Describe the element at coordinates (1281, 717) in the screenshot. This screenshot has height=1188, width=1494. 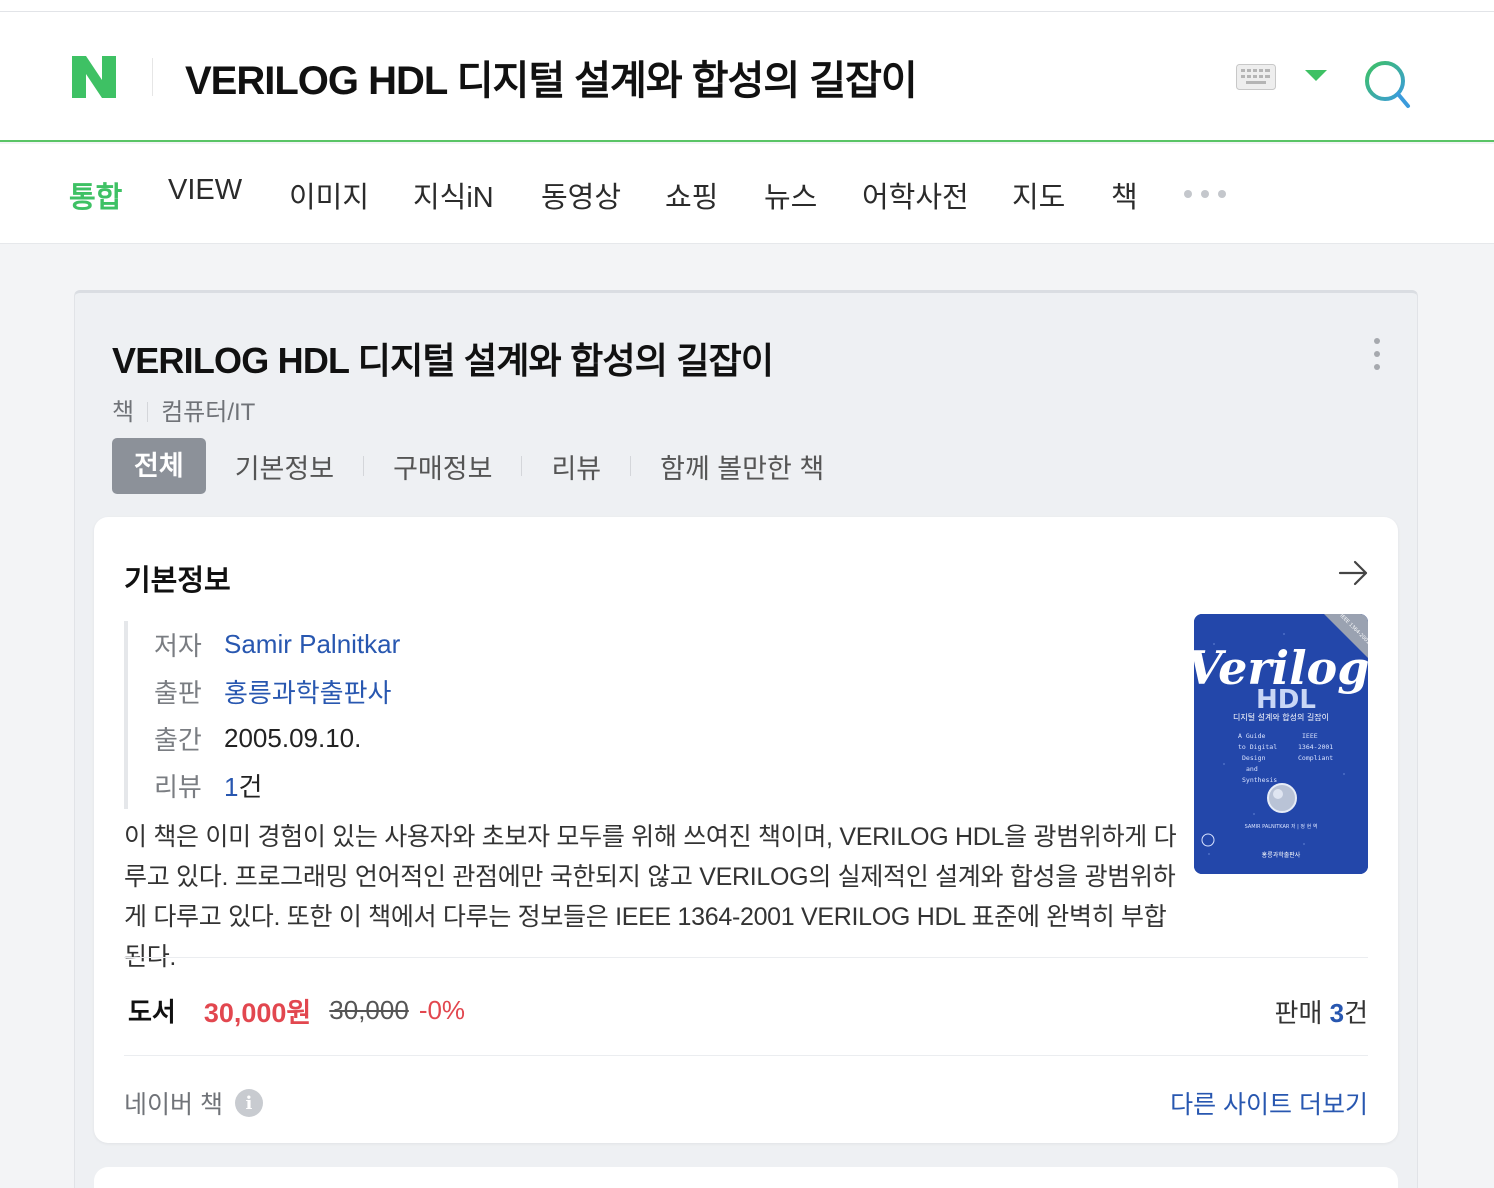
I see `cover-subtitle: 디지털 설계와 합성의 길잡이` at that location.